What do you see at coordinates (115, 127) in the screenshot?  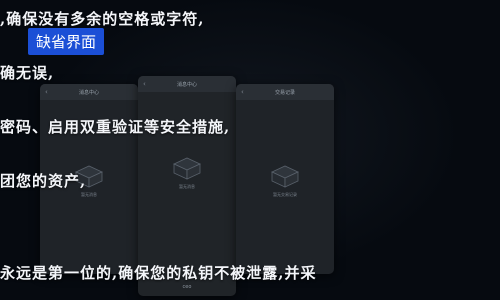 I see `overlay-text-line-3: 密码、启用双重验证等安全措施,` at bounding box center [115, 127].